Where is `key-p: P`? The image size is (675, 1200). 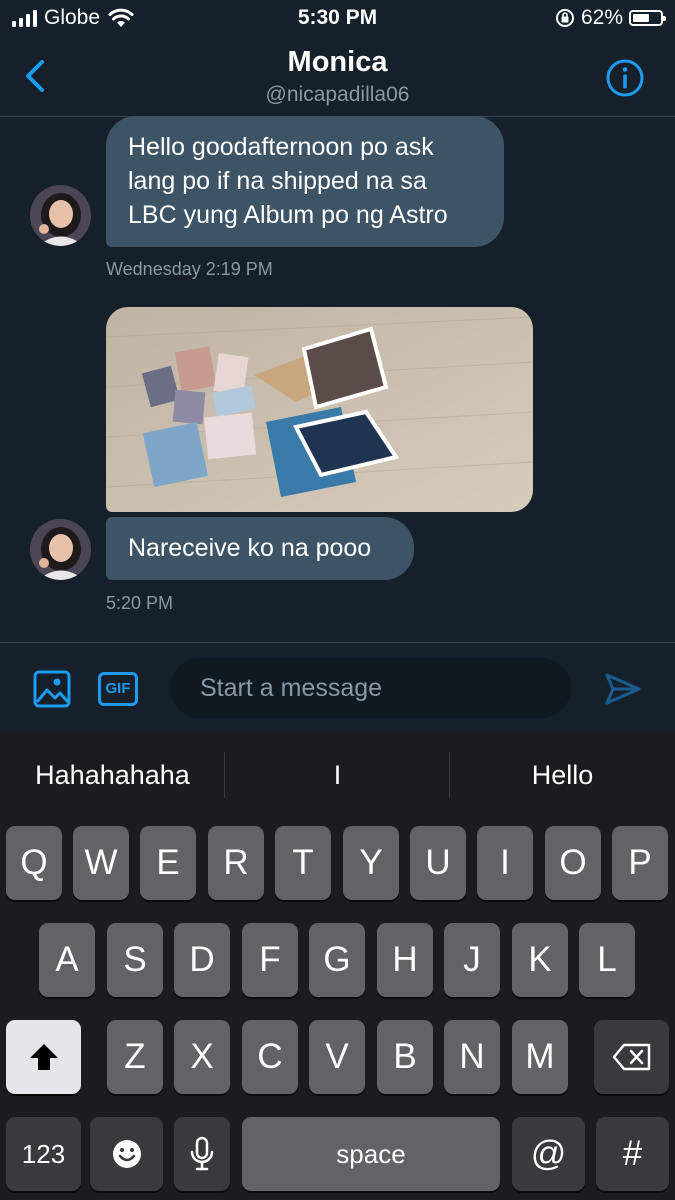 key-p: P is located at coordinates (640, 863).